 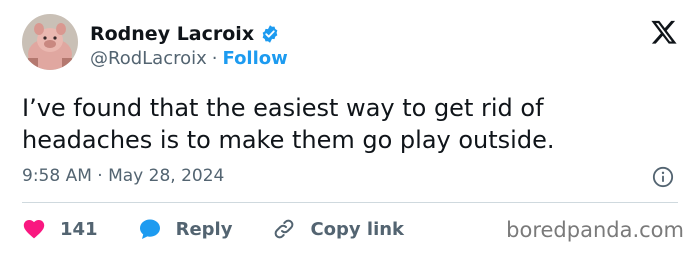 I want to click on copy-link-button: Copy link, so click(x=338, y=229).